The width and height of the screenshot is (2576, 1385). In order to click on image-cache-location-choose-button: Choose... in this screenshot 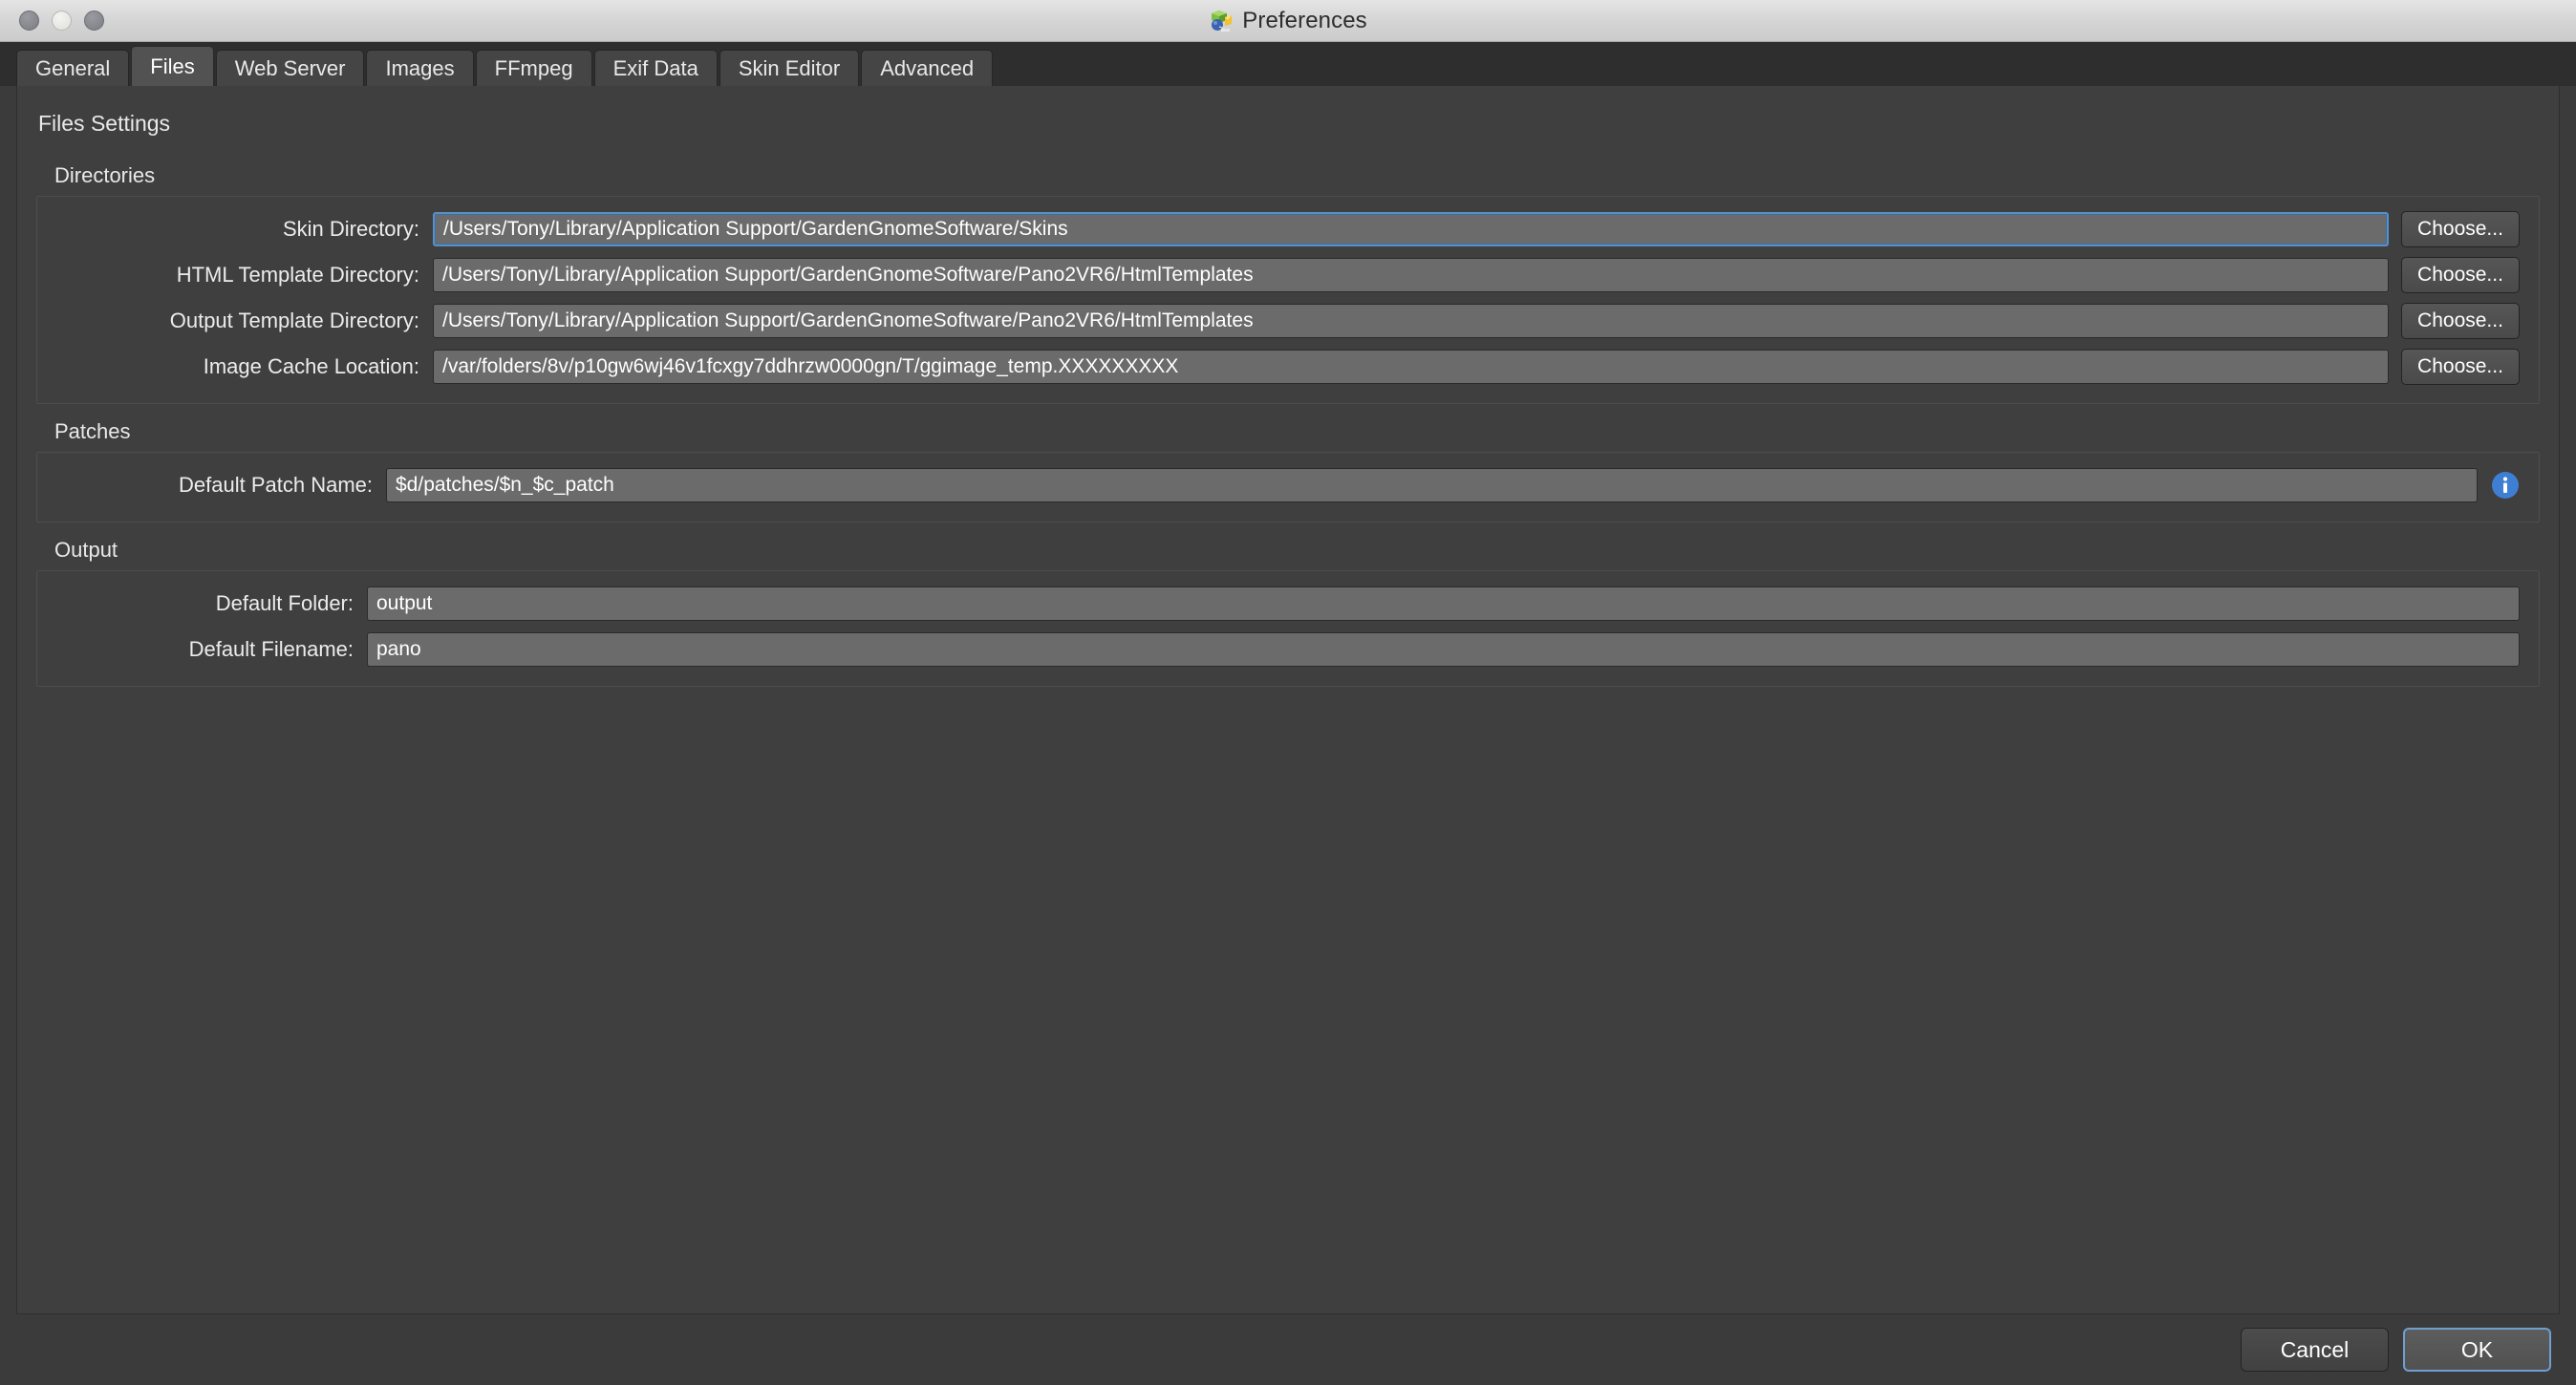, I will do `click(2460, 367)`.